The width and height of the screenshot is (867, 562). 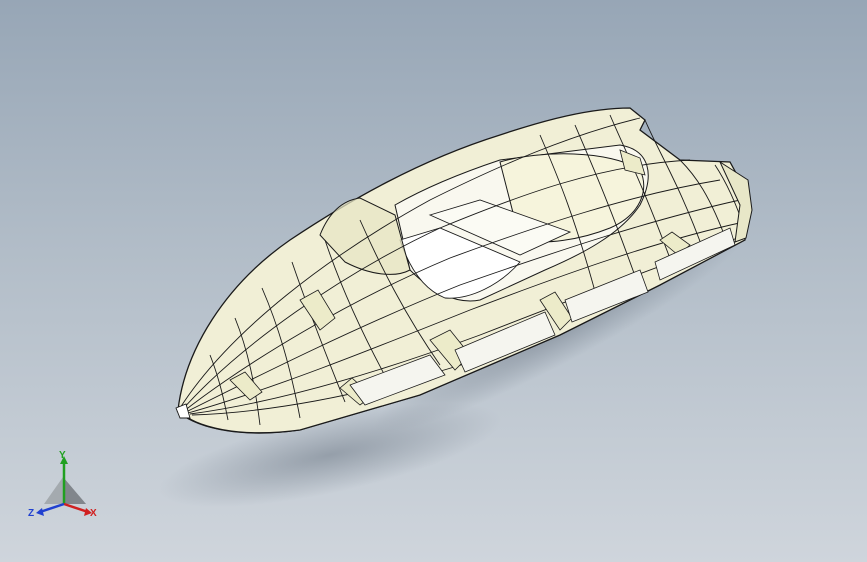 I want to click on triad-y-label: Y, so click(x=62, y=455).